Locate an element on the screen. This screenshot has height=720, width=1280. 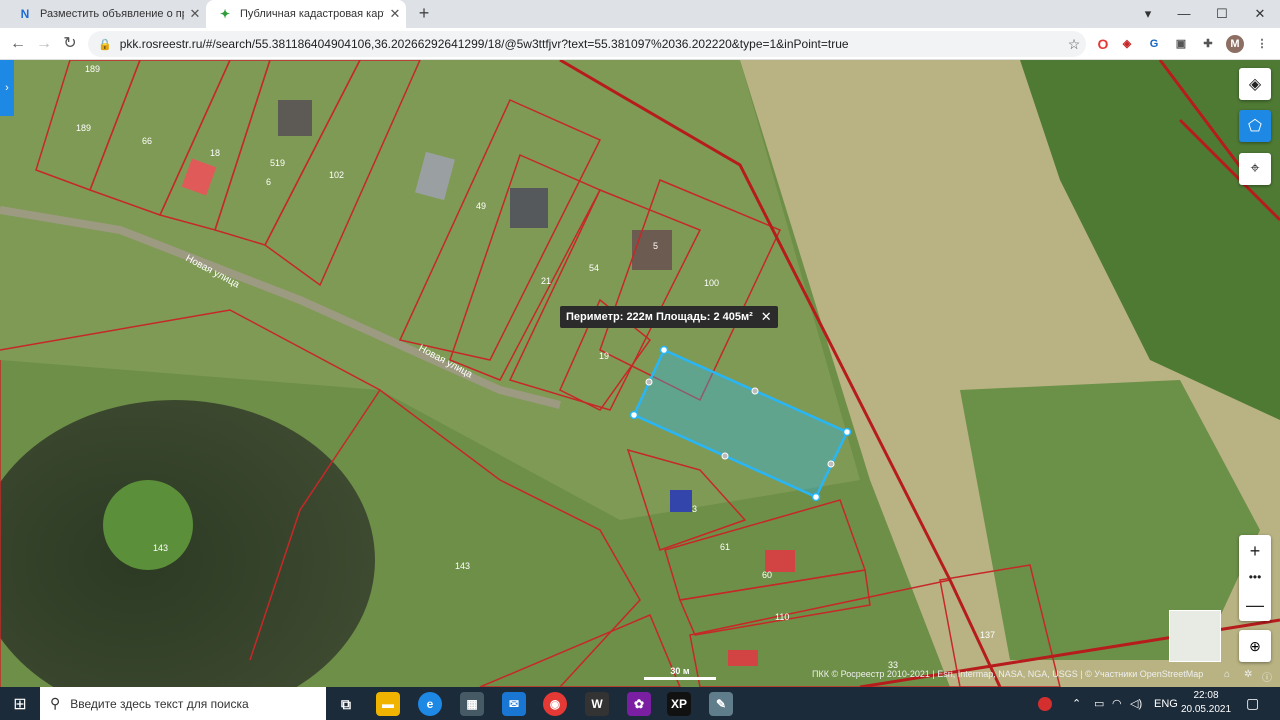
paint-app-icon: ✎ is located at coordinates (721, 704).